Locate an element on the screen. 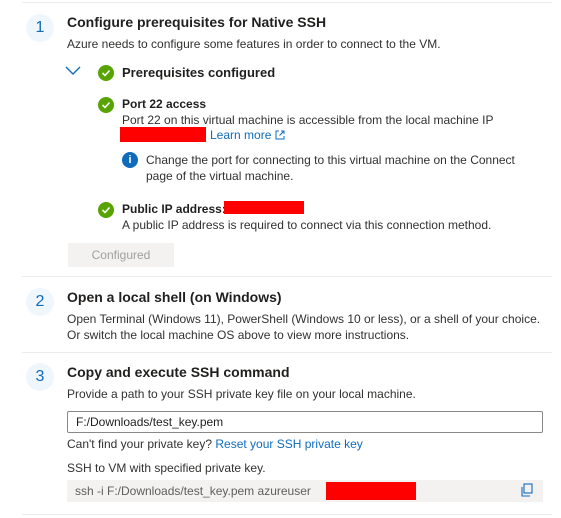 The height and width of the screenshot is (518, 561). step-2-number: 2 is located at coordinates (40, 302).